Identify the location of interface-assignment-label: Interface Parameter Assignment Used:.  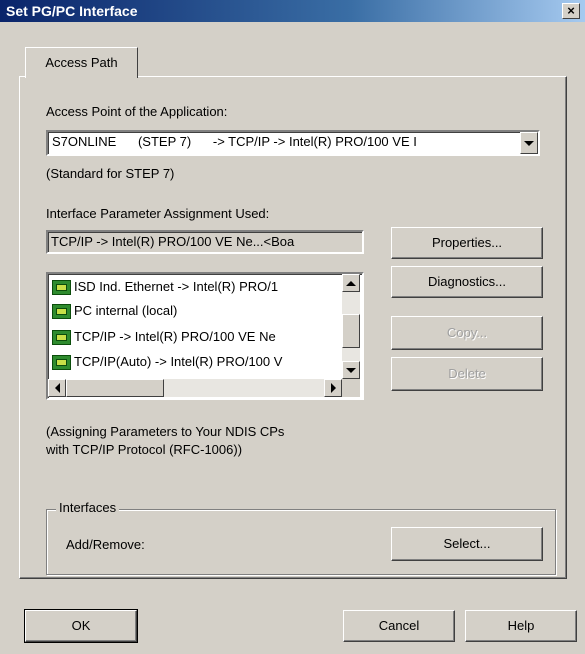
(158, 213).